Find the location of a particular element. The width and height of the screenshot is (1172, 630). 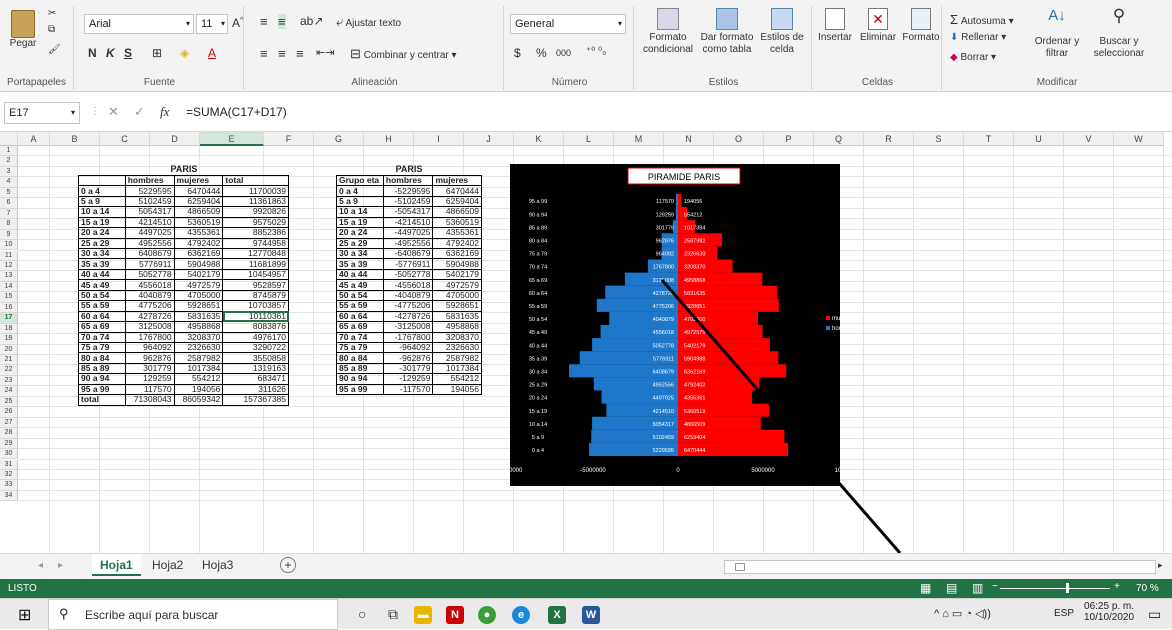

italic-button: K is located at coordinates (110, 53).